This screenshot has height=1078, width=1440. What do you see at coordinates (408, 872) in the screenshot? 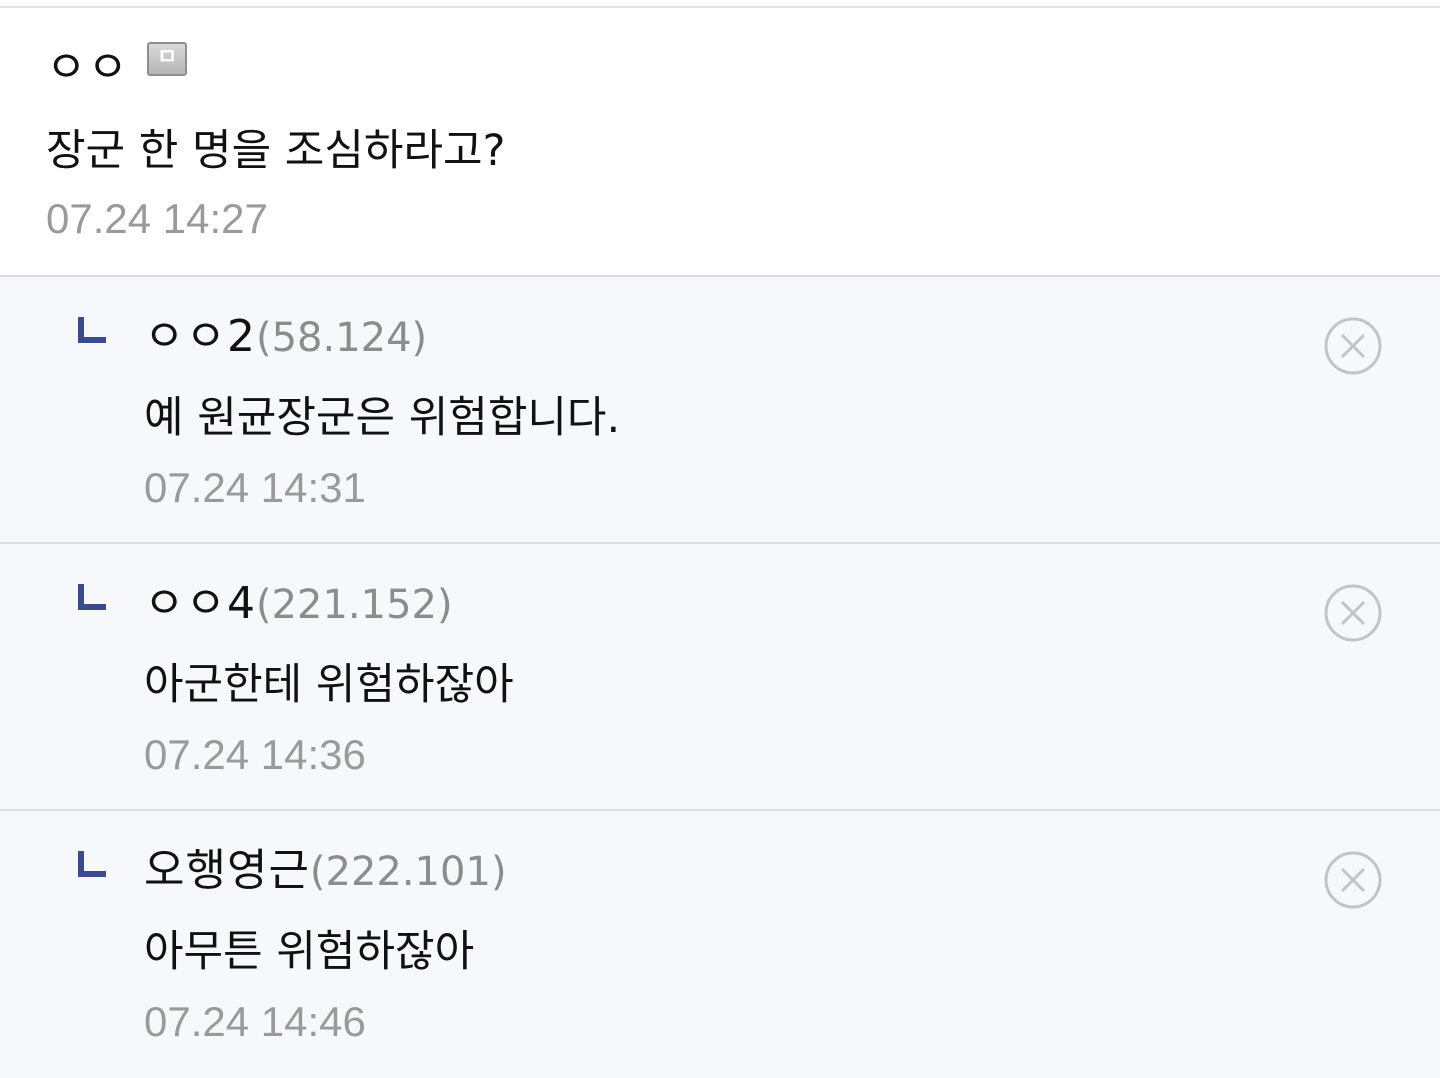
I see `reply-ip: (222.101)` at bounding box center [408, 872].